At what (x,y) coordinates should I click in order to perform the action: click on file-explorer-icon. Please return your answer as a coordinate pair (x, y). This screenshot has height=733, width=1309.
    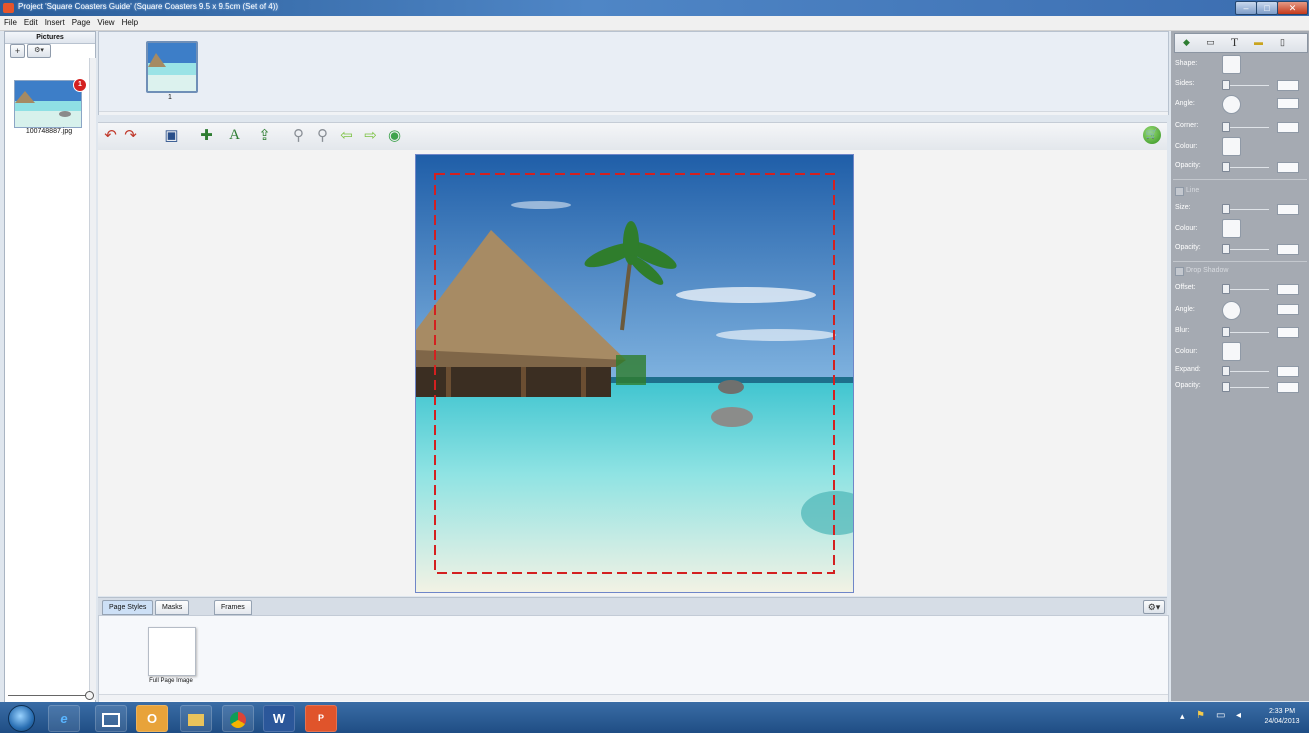
    Looking at the image, I should click on (196, 718).